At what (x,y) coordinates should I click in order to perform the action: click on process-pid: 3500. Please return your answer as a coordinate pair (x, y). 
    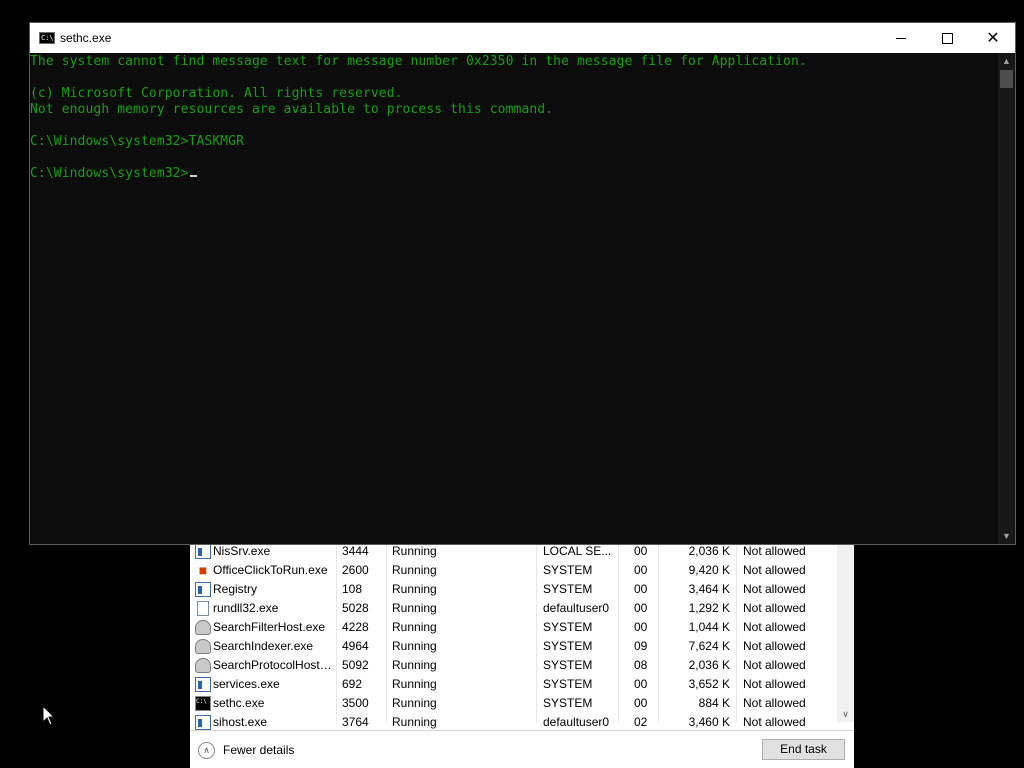
    Looking at the image, I should click on (355, 703).